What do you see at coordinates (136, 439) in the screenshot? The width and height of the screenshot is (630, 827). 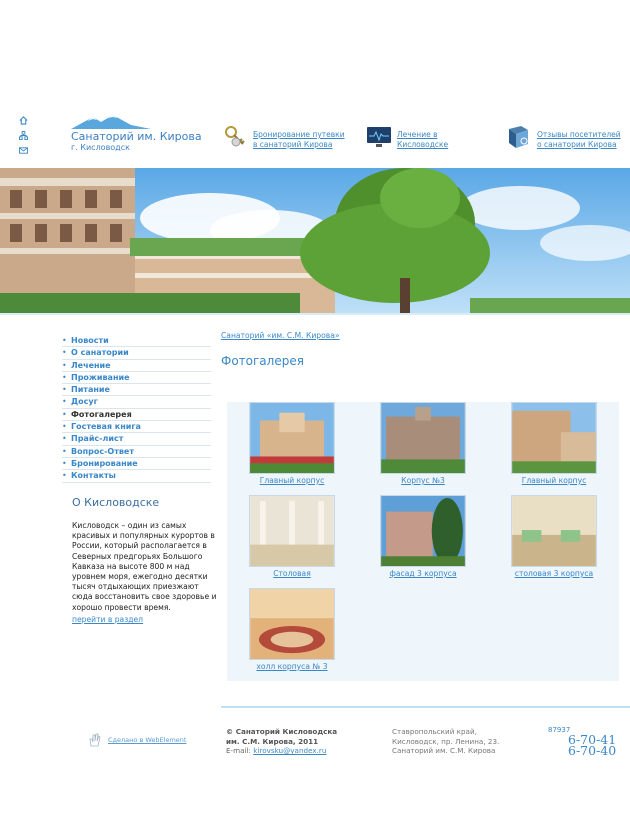 I see `menu-item-pricelist: Прайс-лист` at bounding box center [136, 439].